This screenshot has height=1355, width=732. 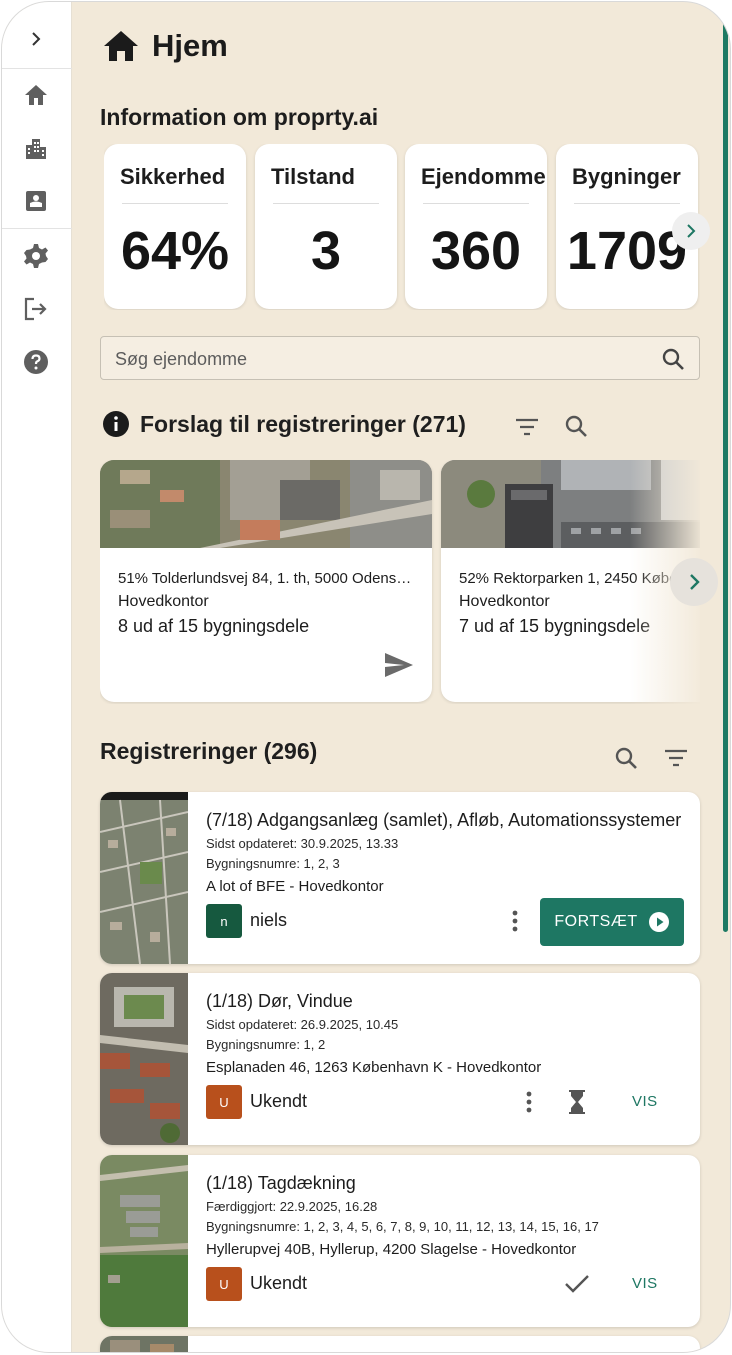 I want to click on completed-status, so click(x=577, y=1284).